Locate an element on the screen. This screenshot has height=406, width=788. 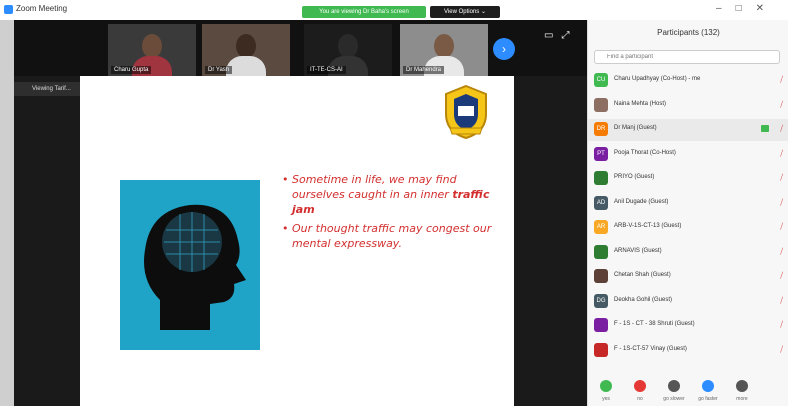
participant-name: PRIYO (Guest) is located at coordinates (634, 177).